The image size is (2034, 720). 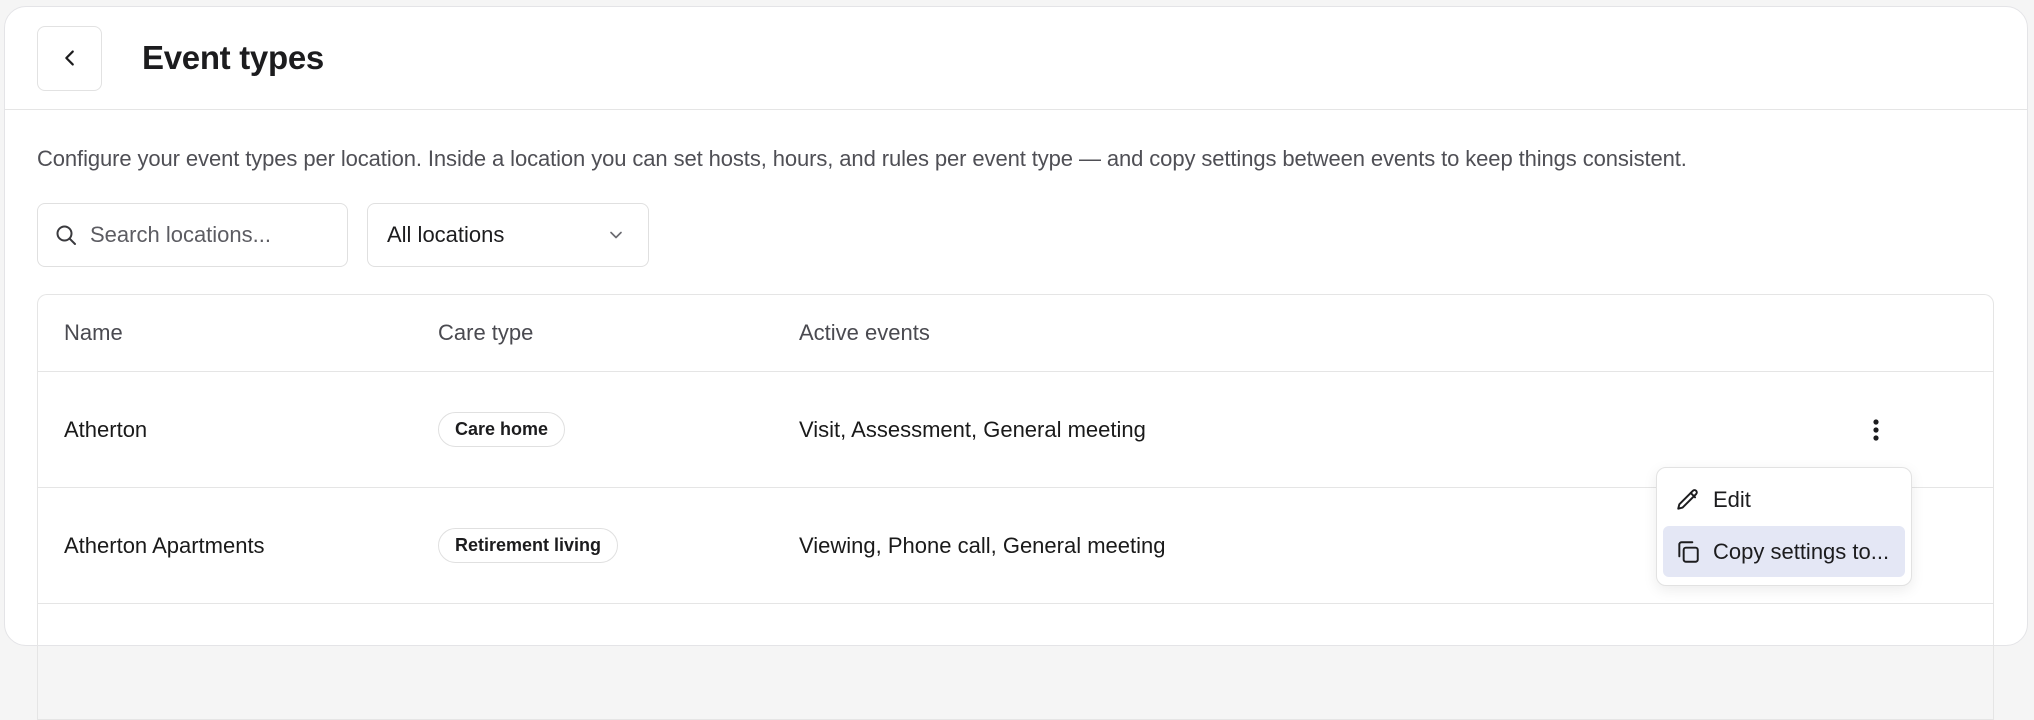 What do you see at coordinates (618, 429) in the screenshot?
I see `care-type-cell: Care home` at bounding box center [618, 429].